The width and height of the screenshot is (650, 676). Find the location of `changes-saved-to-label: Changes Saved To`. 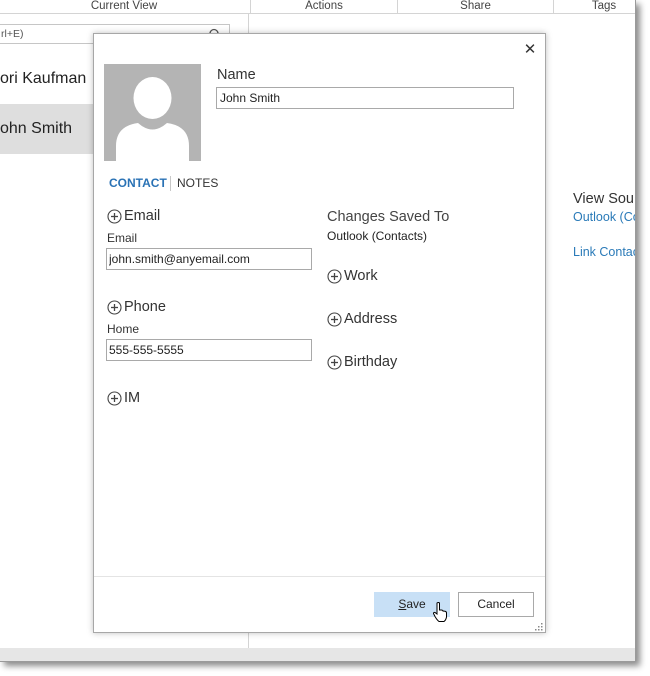

changes-saved-to-label: Changes Saved To is located at coordinates (388, 217).